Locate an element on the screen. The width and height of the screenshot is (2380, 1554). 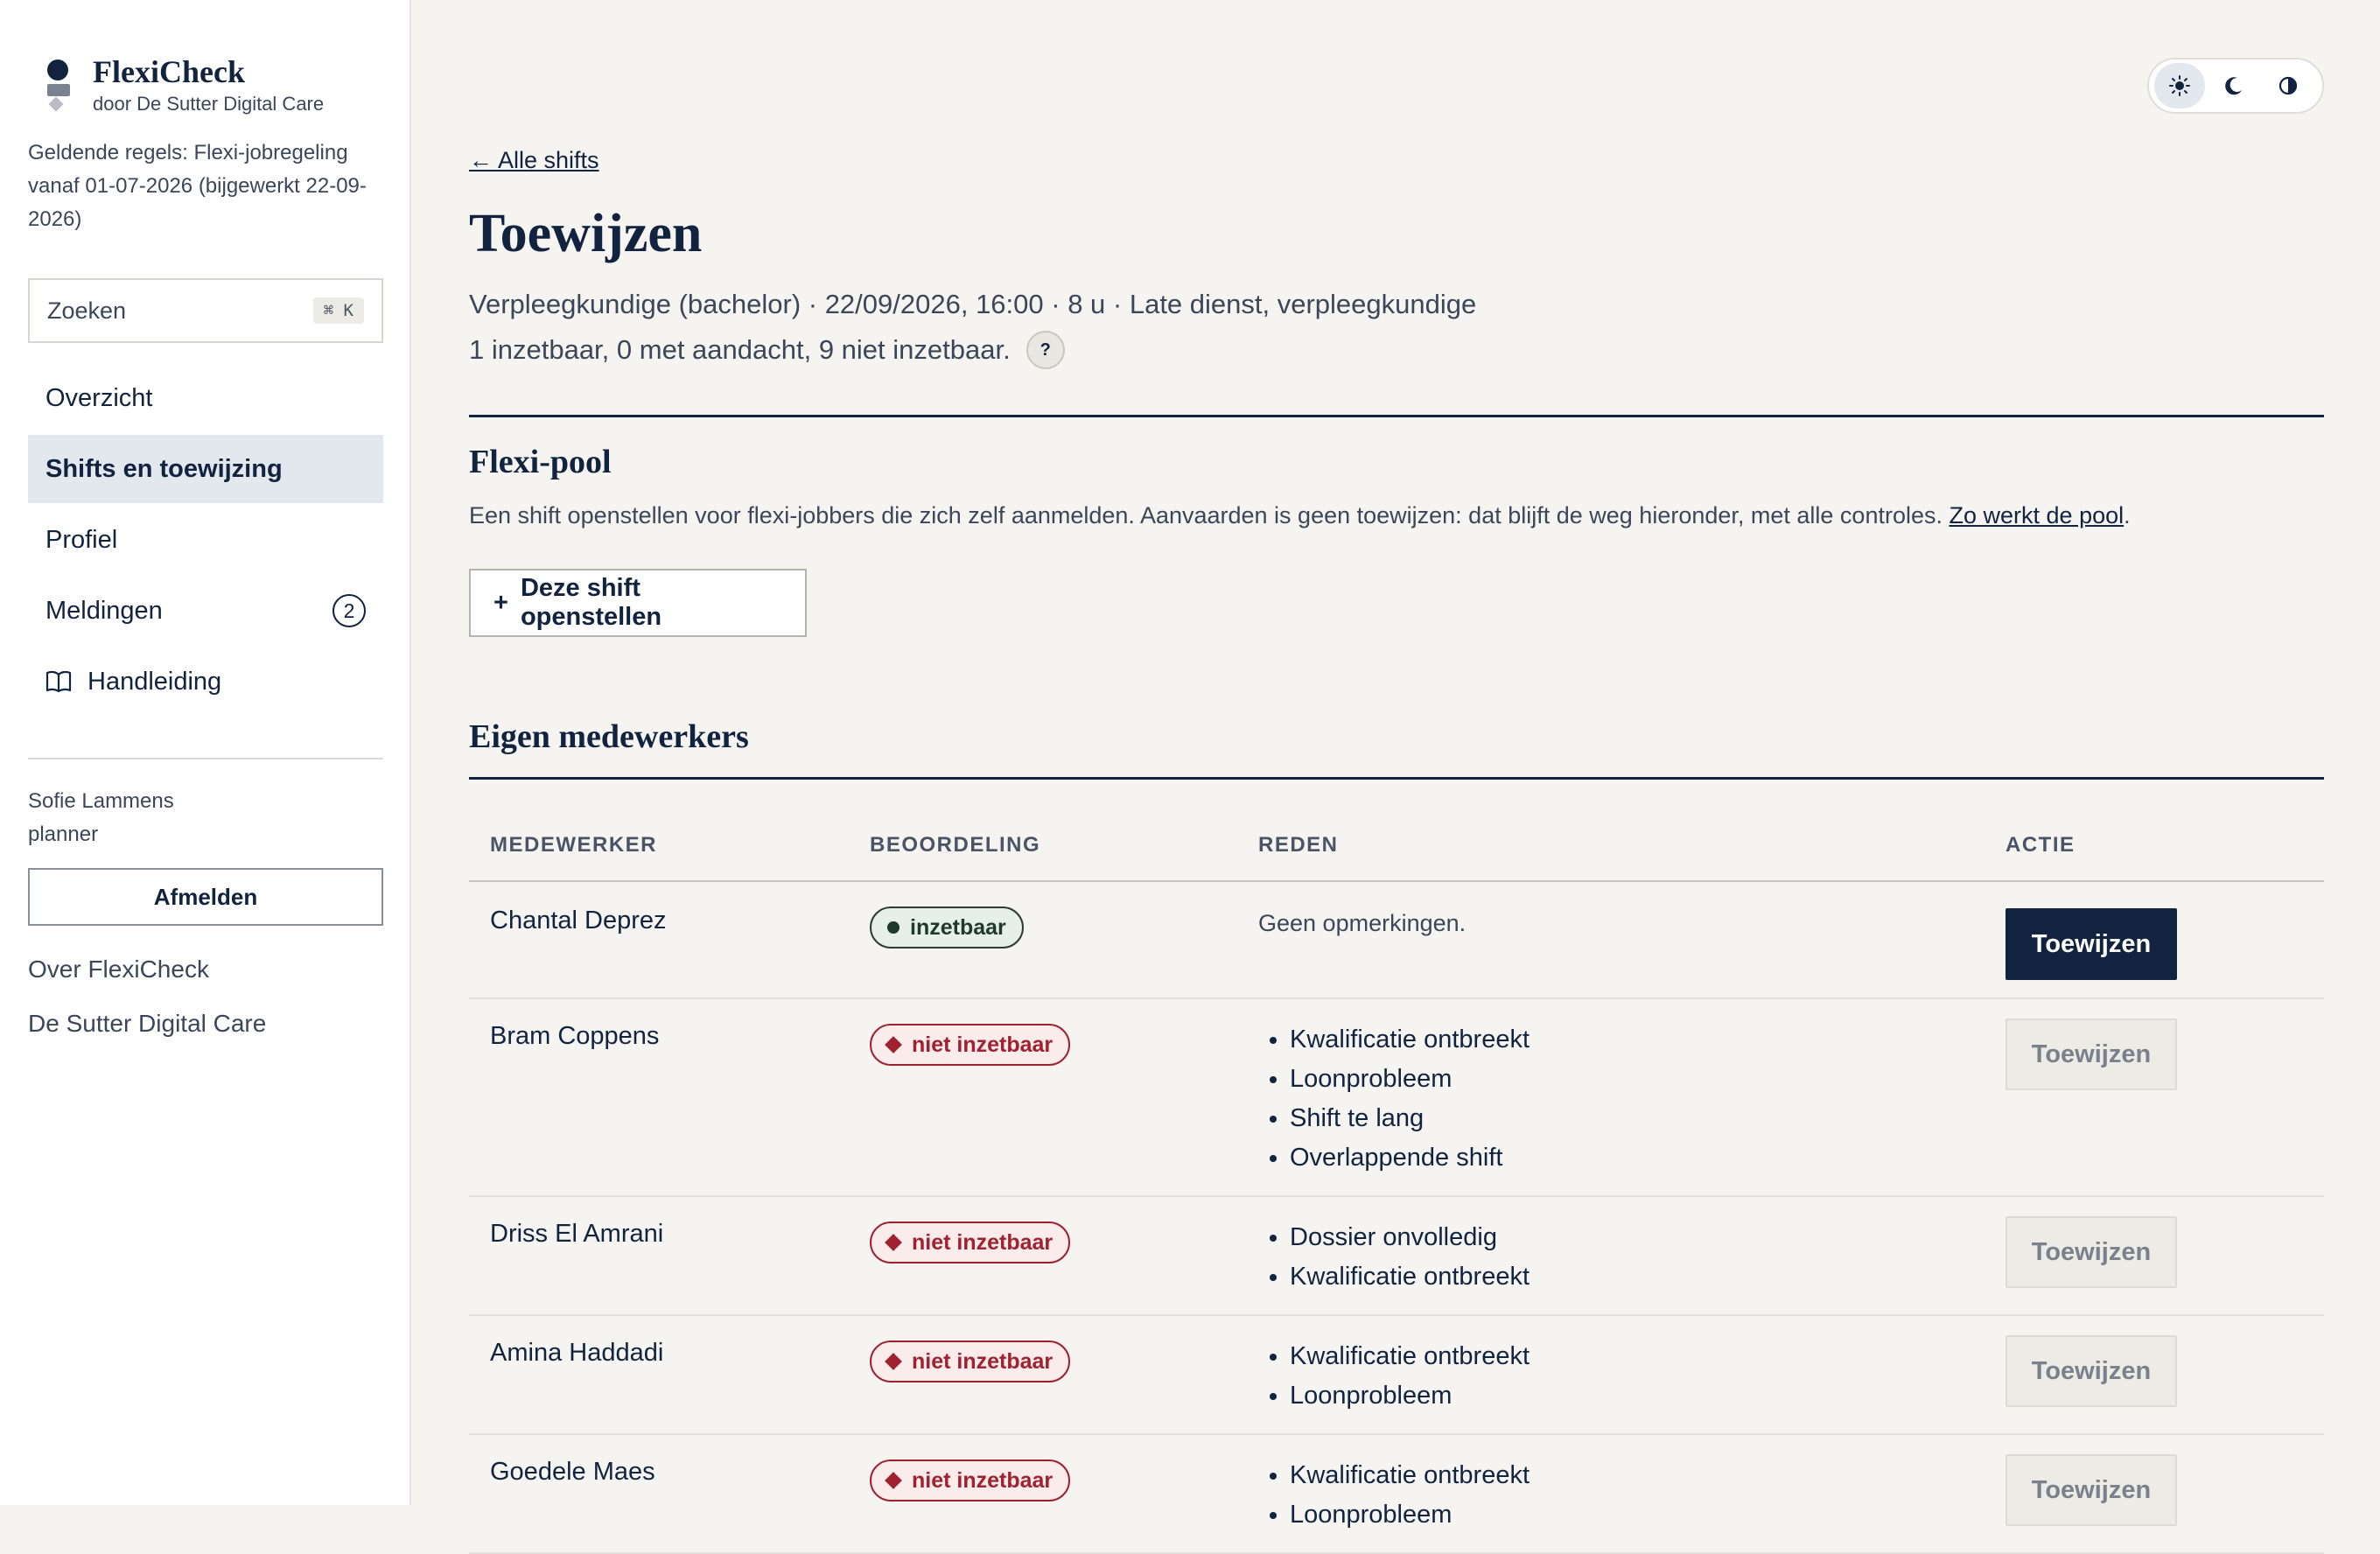
company-link: De Sutter Digital Care is located at coordinates (147, 1024).